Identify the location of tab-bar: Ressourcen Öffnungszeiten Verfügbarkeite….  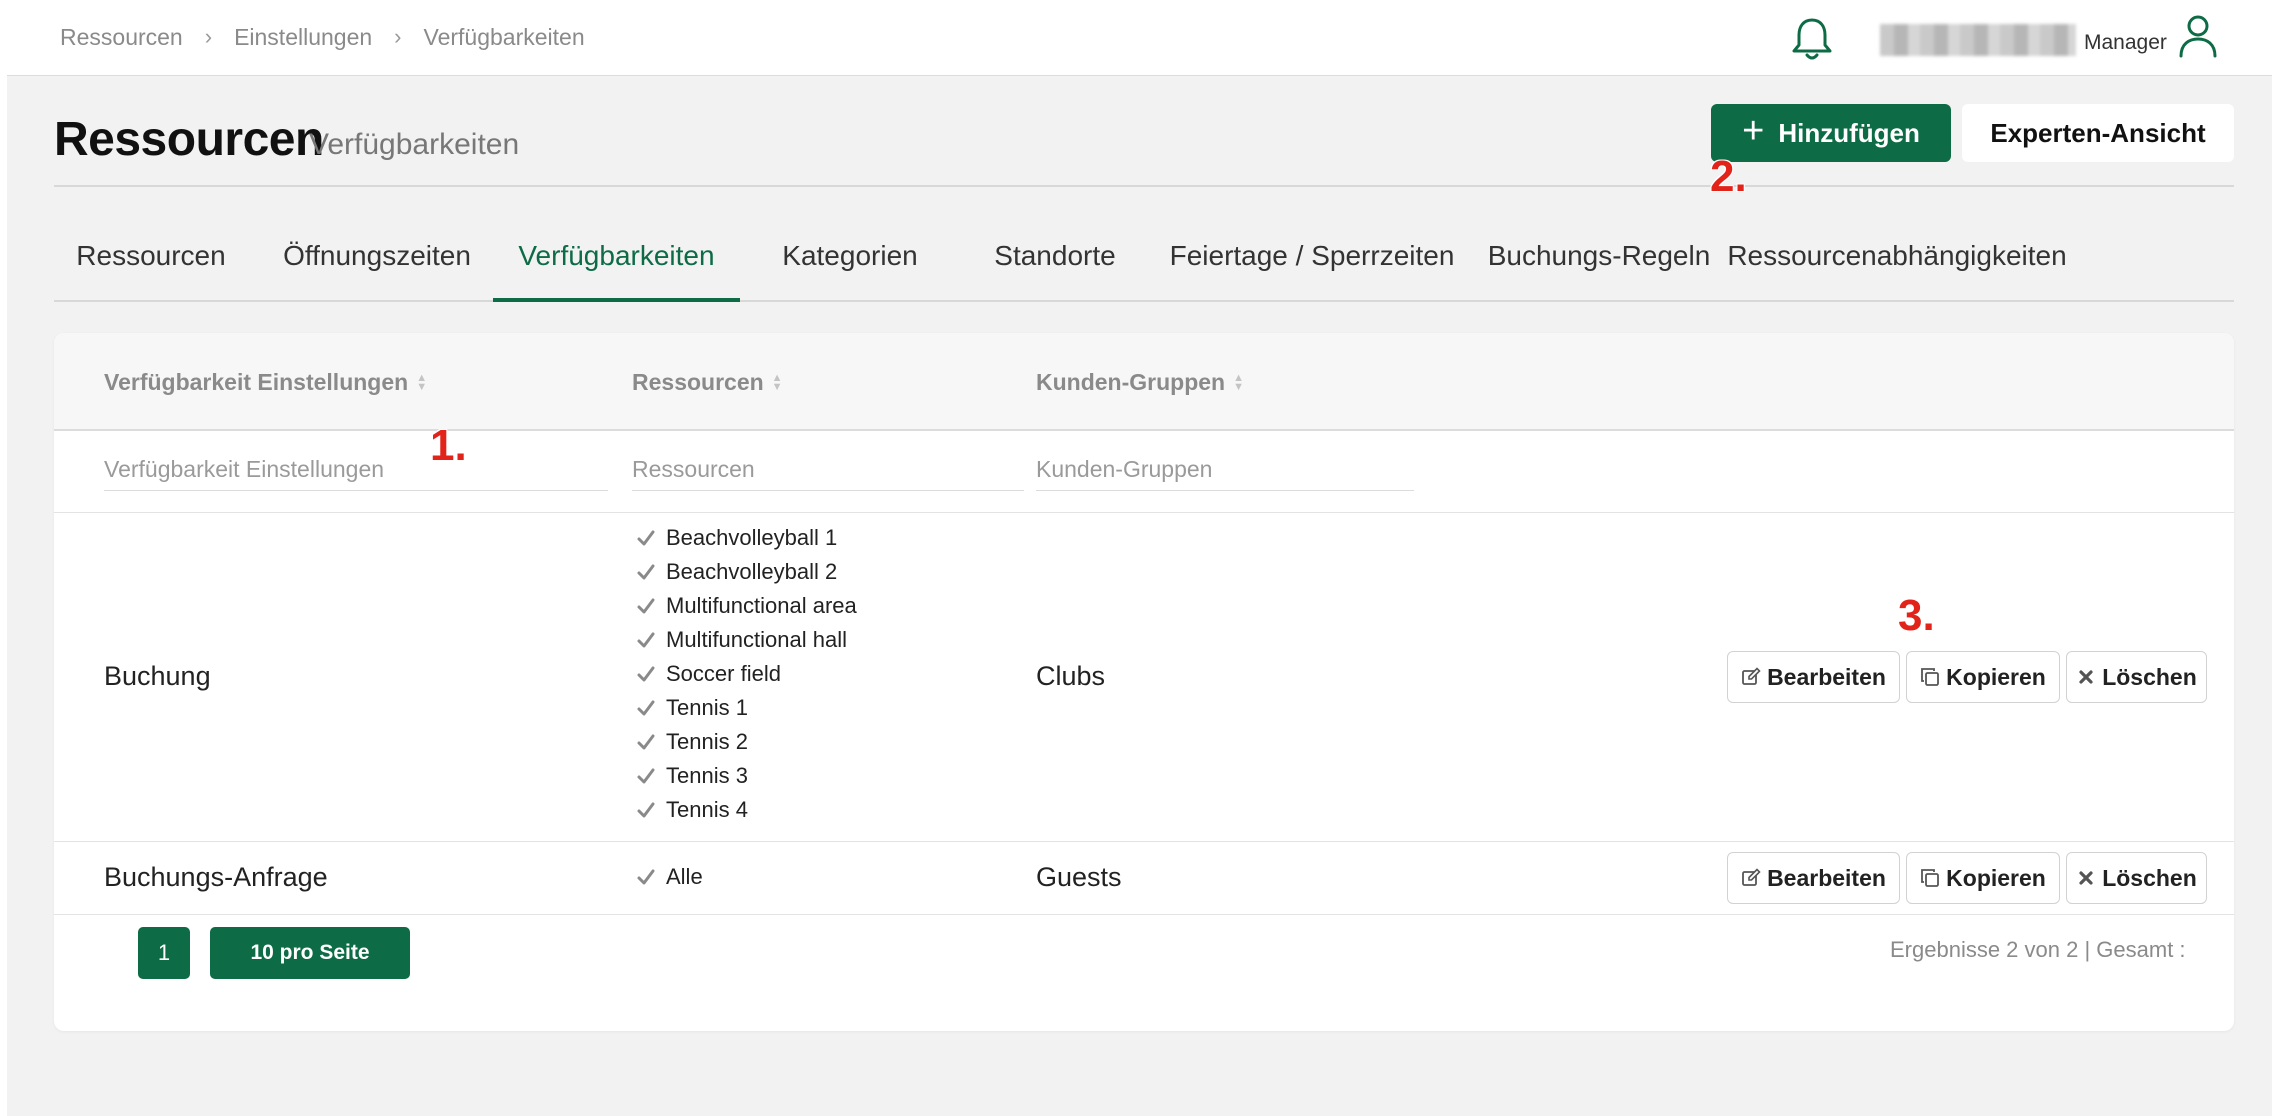
(1144, 265).